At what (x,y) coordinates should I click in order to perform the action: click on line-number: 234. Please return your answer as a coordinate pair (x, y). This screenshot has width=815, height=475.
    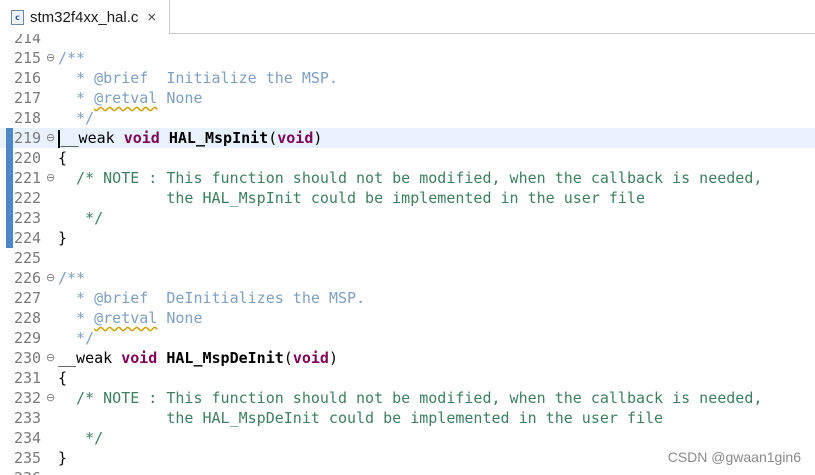
    Looking at the image, I should click on (28, 438).